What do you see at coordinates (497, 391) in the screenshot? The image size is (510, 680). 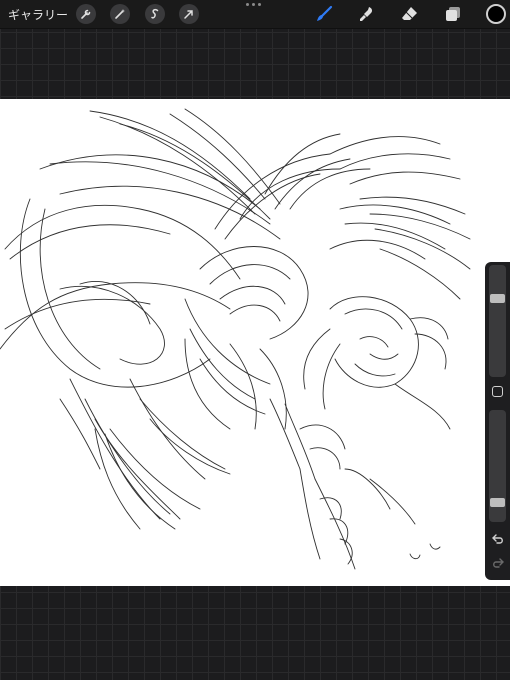 I see `modify-button` at bounding box center [497, 391].